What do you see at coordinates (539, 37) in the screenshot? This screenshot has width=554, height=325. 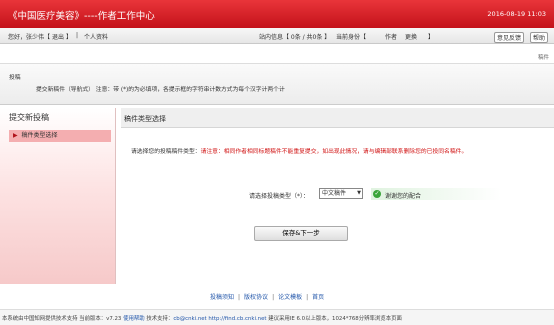 I see `help-button: 帮助` at bounding box center [539, 37].